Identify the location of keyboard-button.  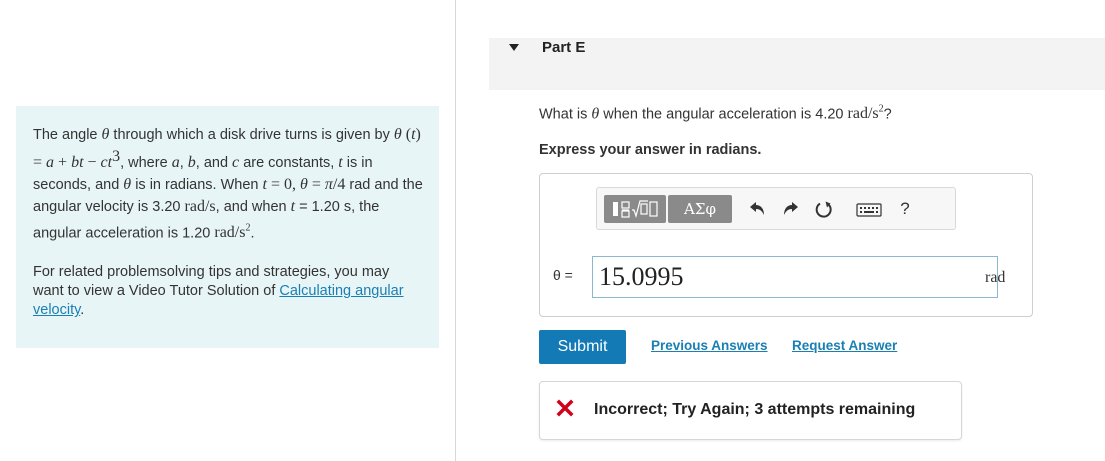
(869, 210).